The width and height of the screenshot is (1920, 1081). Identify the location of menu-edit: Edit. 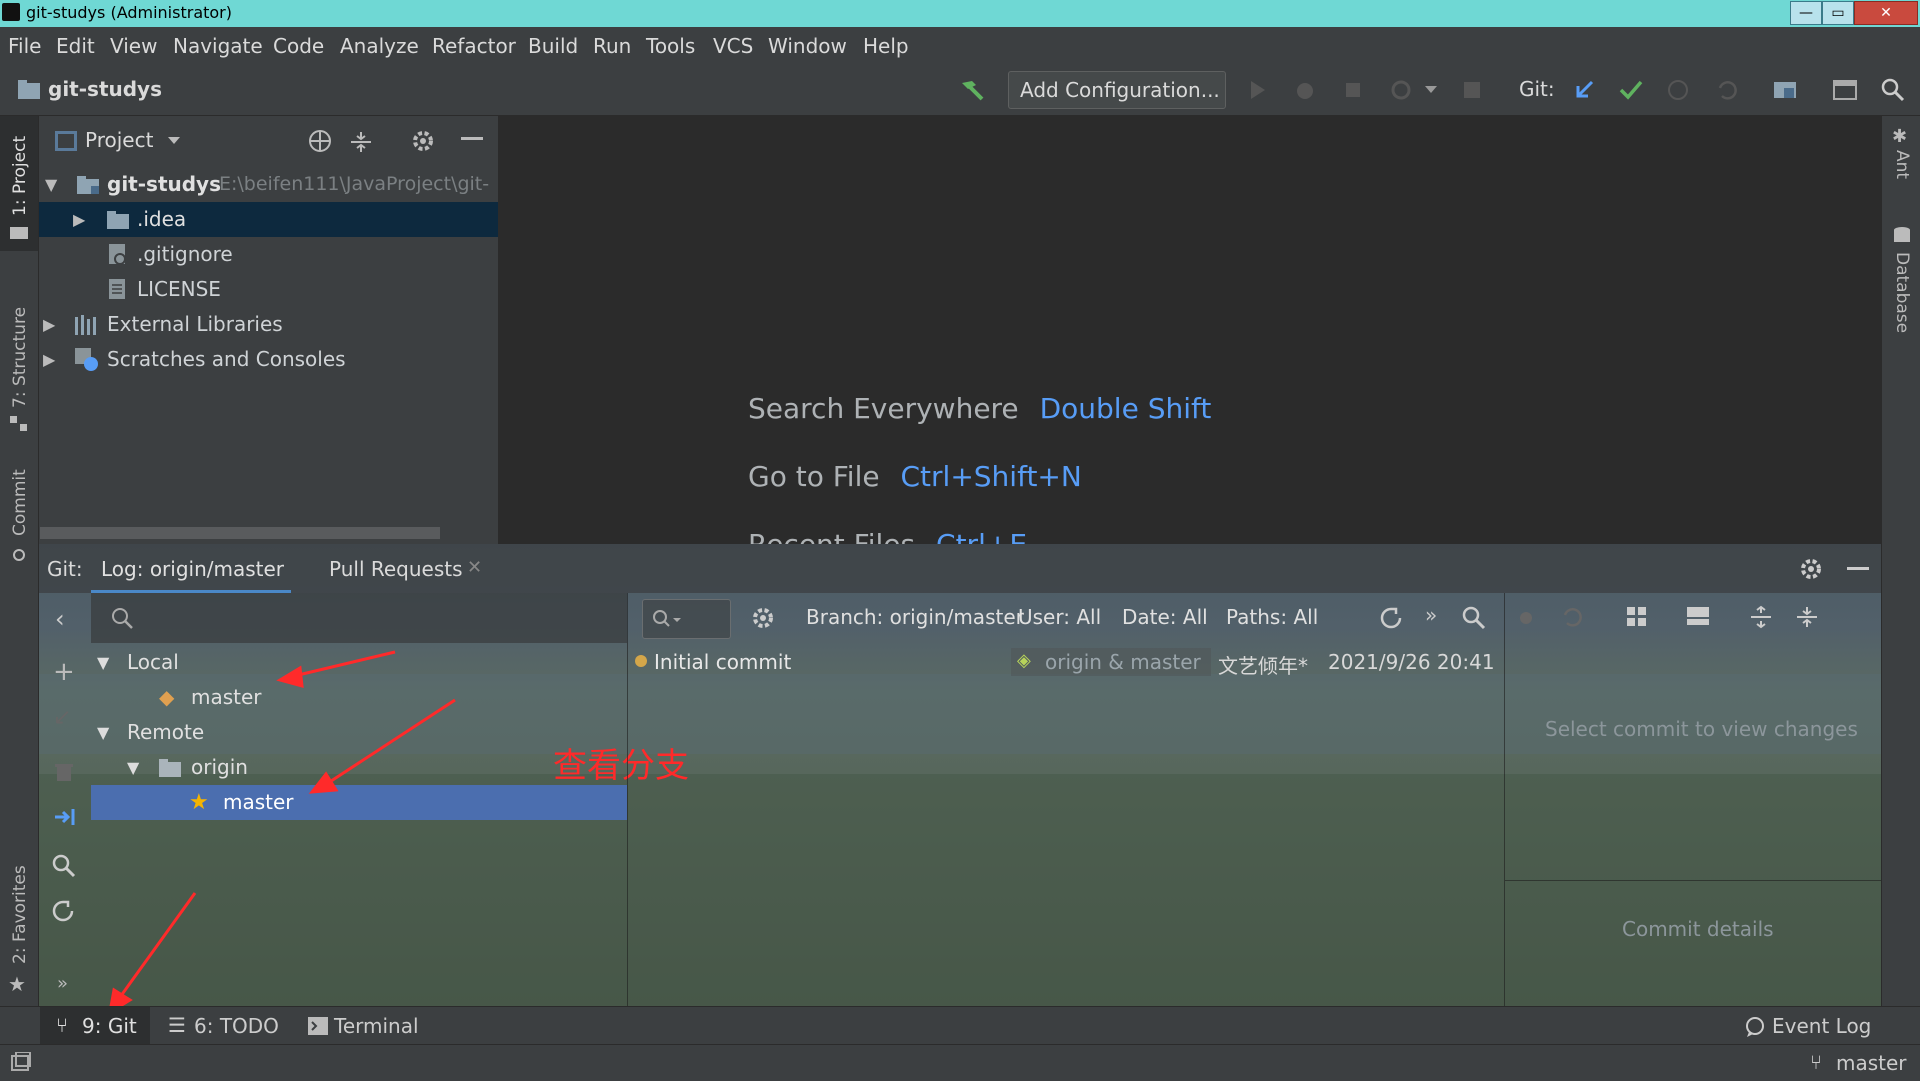
(75, 46).